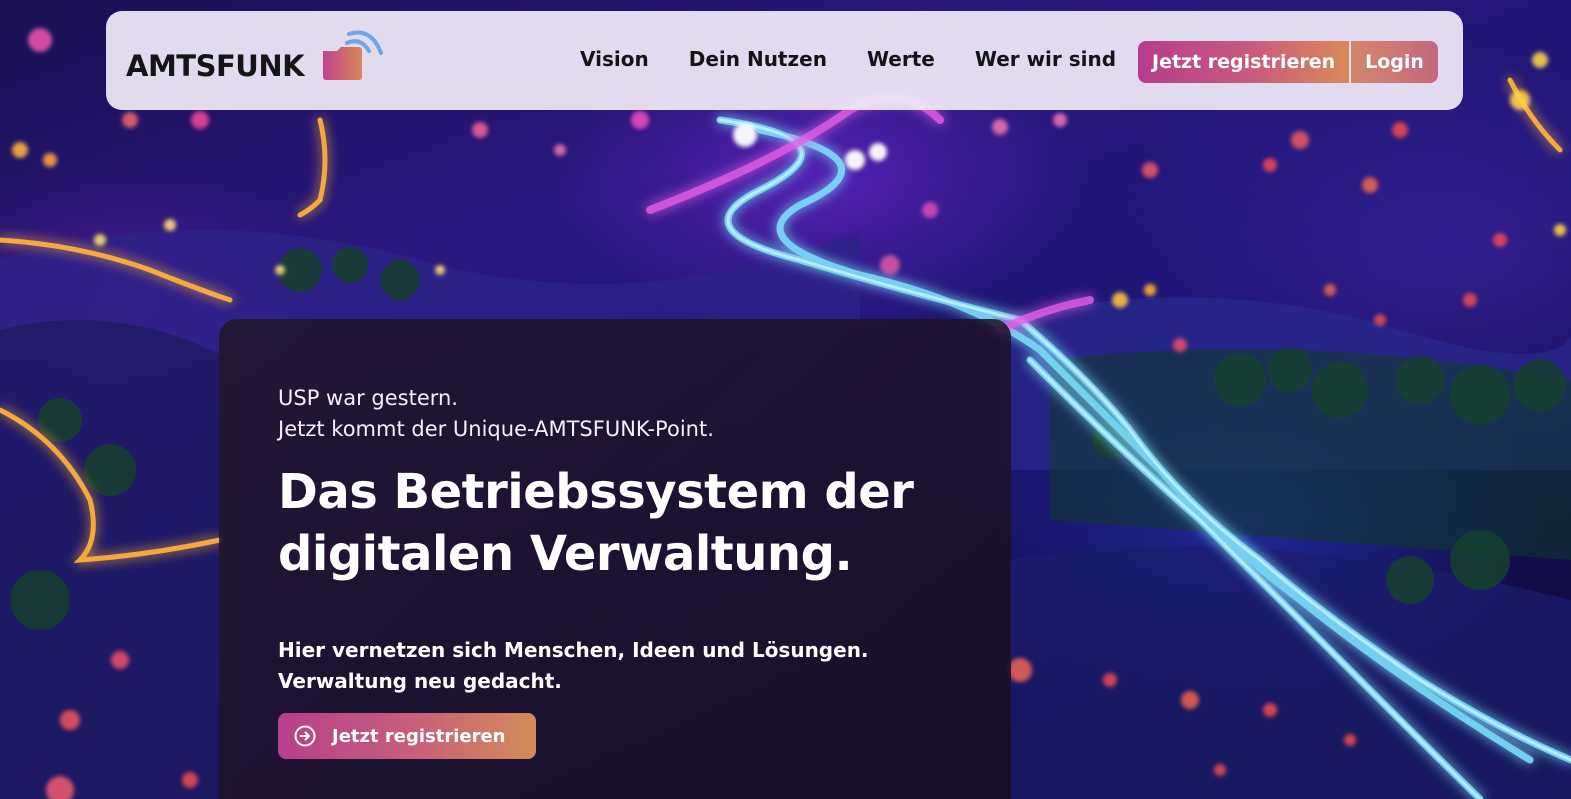 The height and width of the screenshot is (799, 1571). What do you see at coordinates (419, 736) in the screenshot?
I see `hero-register-label: Jetzt registrieren` at bounding box center [419, 736].